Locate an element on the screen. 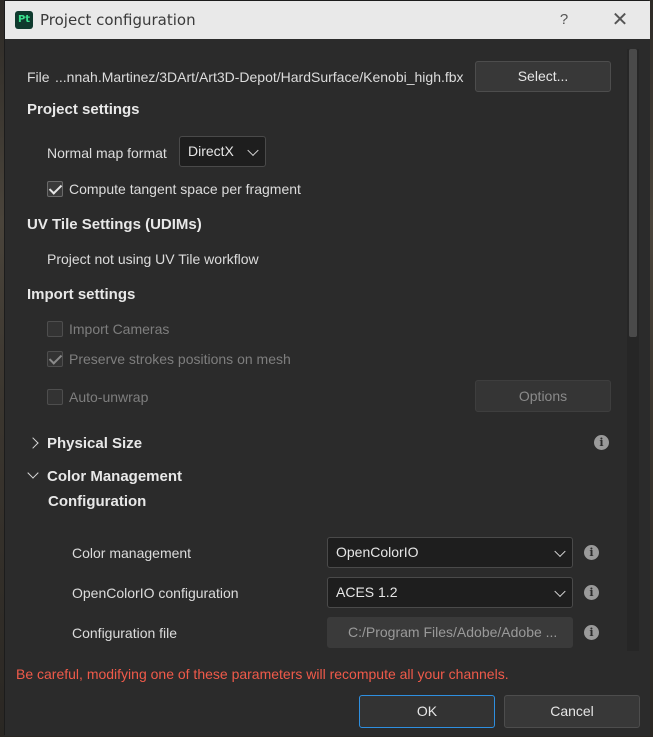  options-button: Options is located at coordinates (543, 396).